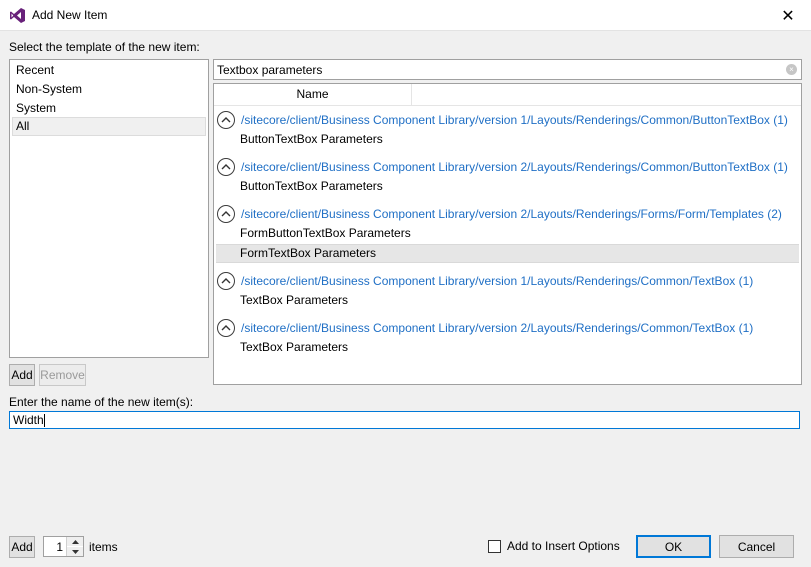 The image size is (811, 567). I want to click on template-label: Select the template of the new item:, so click(104, 47).